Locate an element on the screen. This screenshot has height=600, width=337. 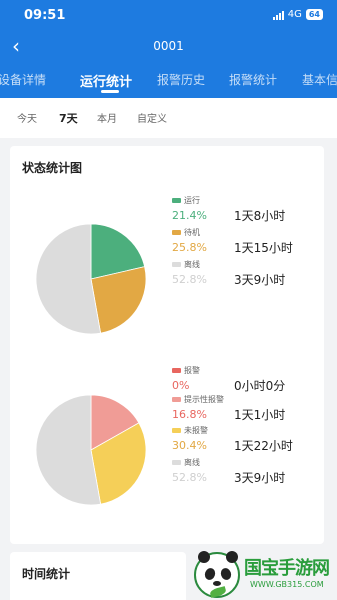
legend-duration: 1天1小时 is located at coordinates (260, 415).